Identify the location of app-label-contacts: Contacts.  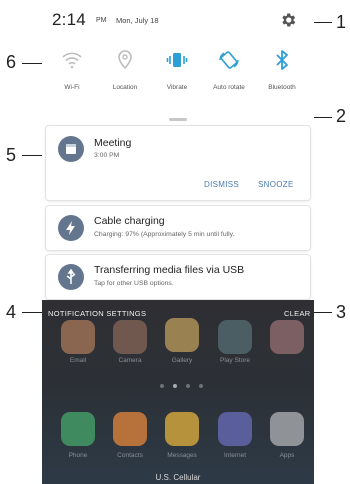
(130, 455).